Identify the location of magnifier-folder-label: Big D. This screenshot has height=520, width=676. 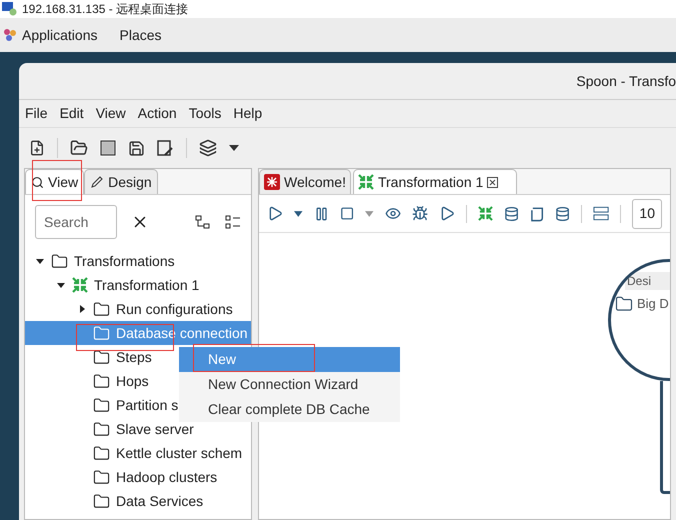
(653, 304).